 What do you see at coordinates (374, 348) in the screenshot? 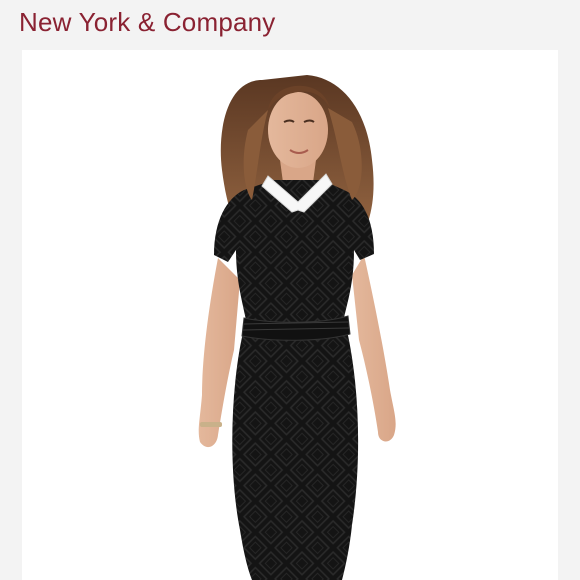
I see `right-arm` at bounding box center [374, 348].